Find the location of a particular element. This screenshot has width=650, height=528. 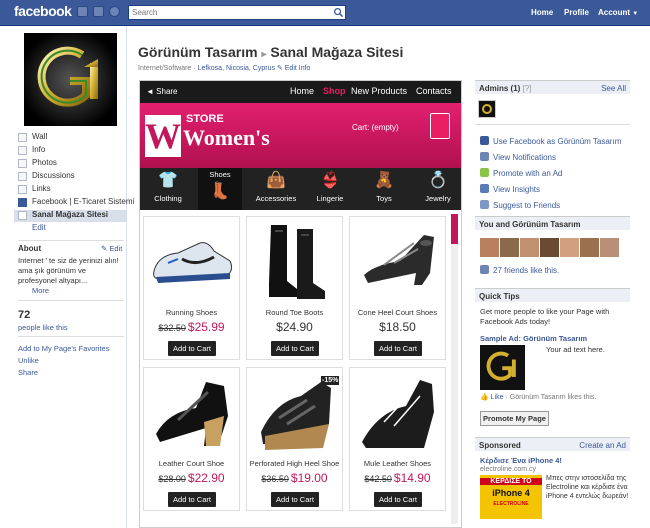

product-price: $18.50 is located at coordinates (397, 327).